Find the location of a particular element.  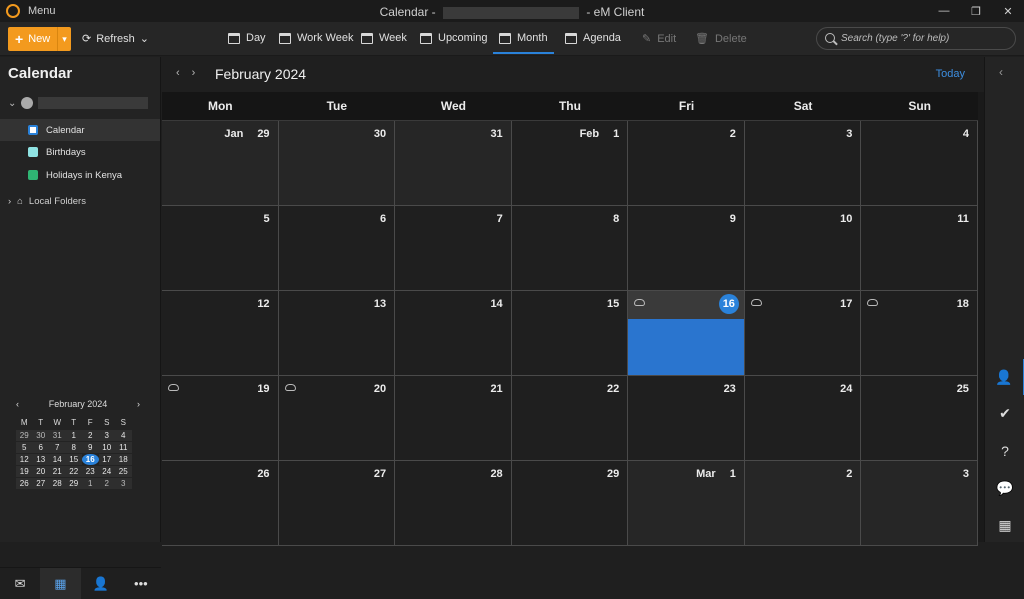

day-cell: 17 is located at coordinates (803, 333).